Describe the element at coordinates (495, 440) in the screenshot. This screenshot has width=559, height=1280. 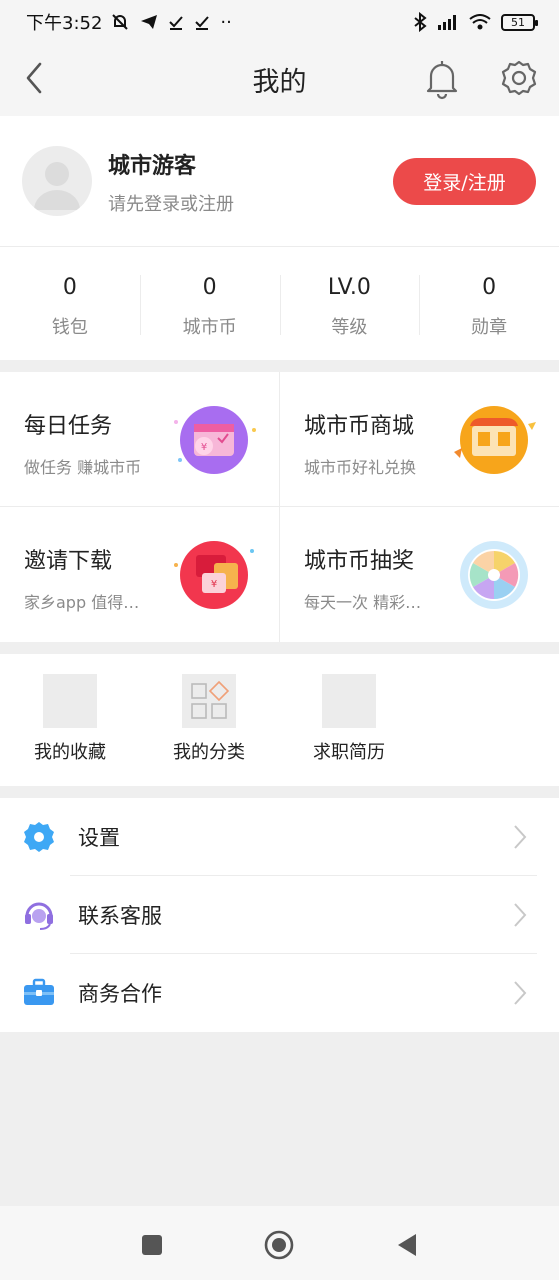
I see `shop-icon` at that location.